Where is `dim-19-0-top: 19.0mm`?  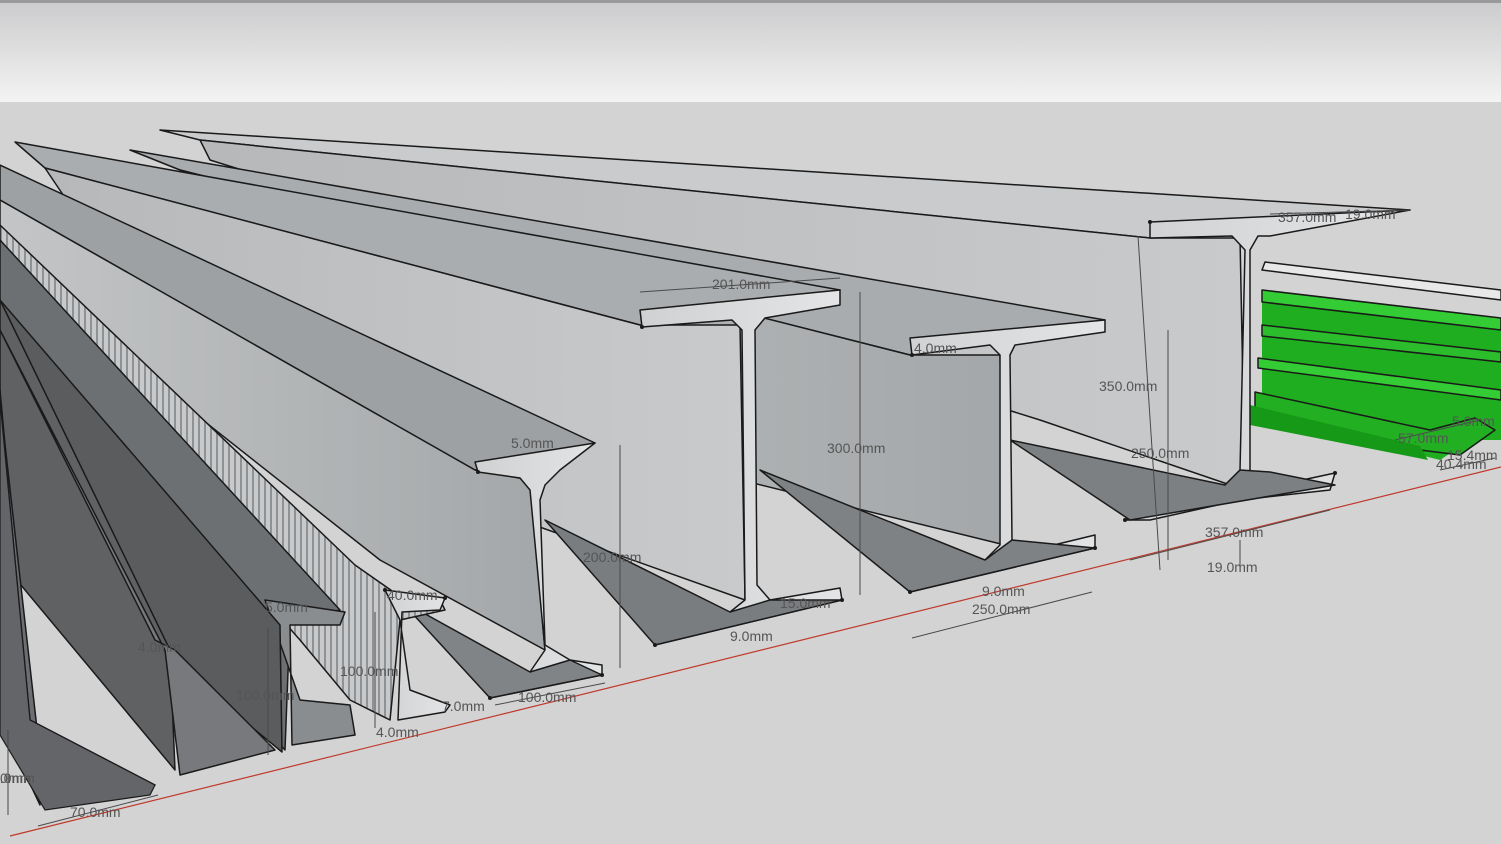
dim-19-0-top: 19.0mm is located at coordinates (1370, 214).